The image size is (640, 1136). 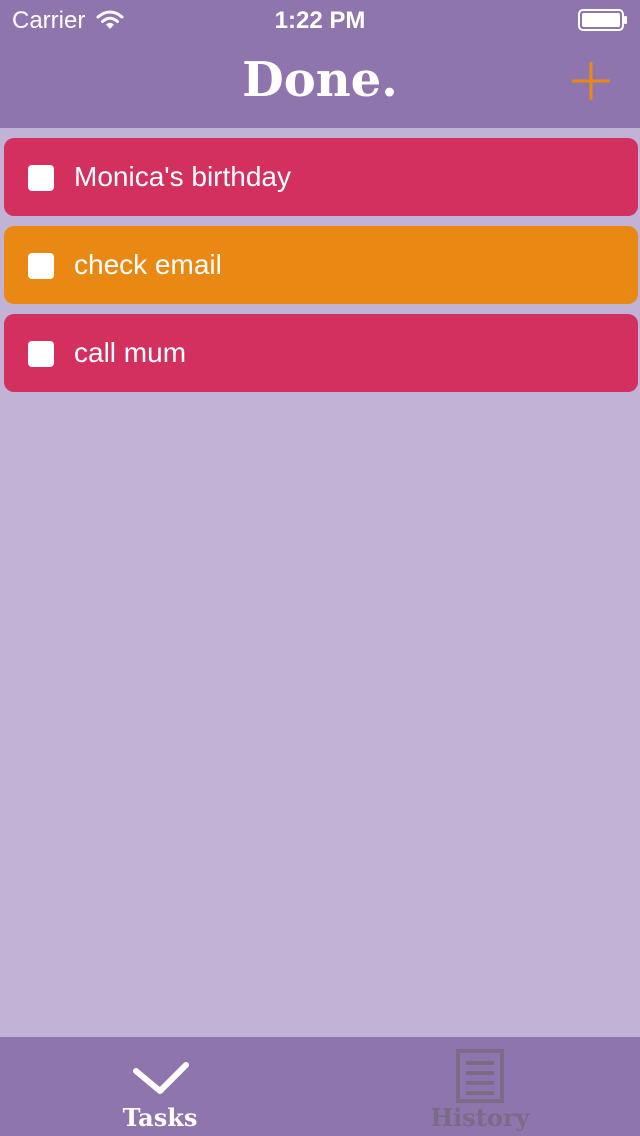 I want to click on checkmark-icon, so click(x=161, y=1078).